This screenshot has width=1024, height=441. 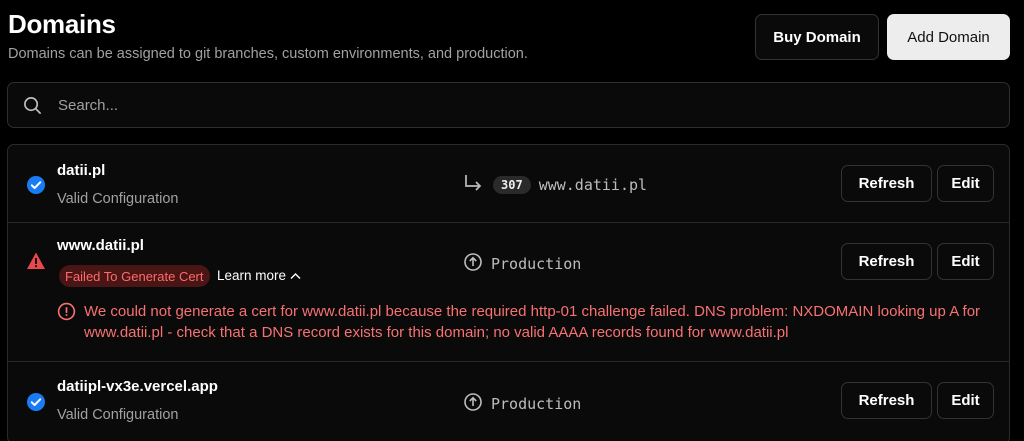 I want to click on cert-error-badge: Failed To Generate Cert, so click(x=134, y=276).